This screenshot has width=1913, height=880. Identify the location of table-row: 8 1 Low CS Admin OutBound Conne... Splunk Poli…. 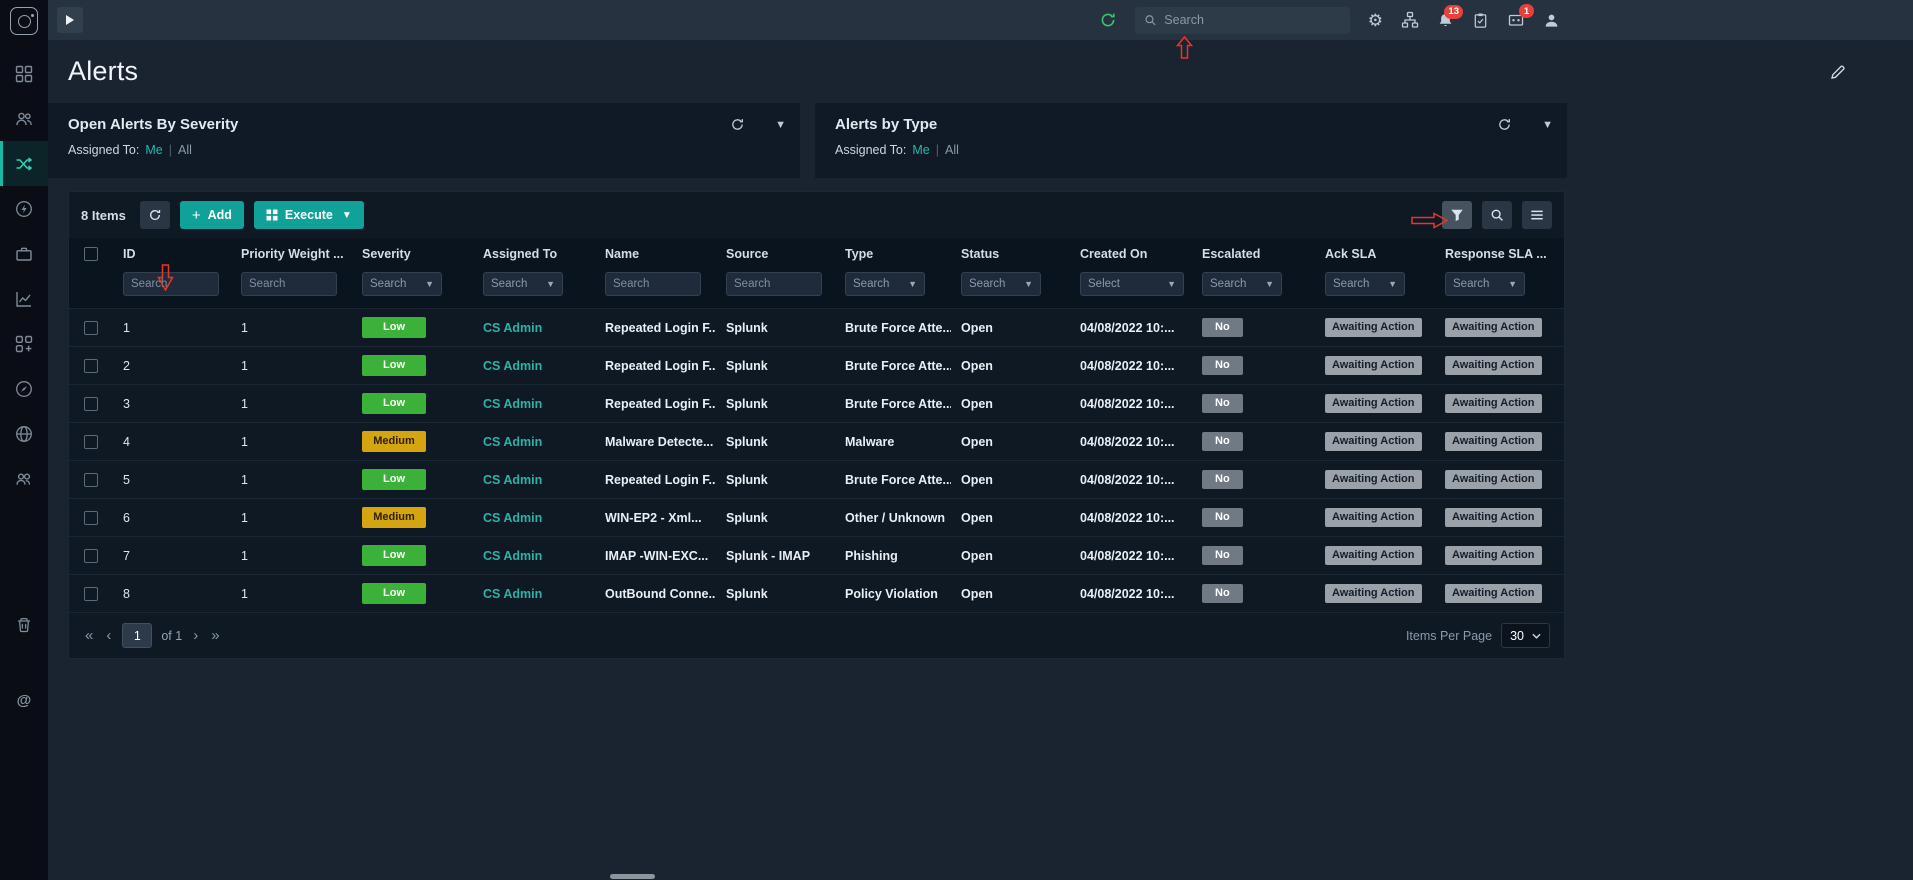
(816, 593).